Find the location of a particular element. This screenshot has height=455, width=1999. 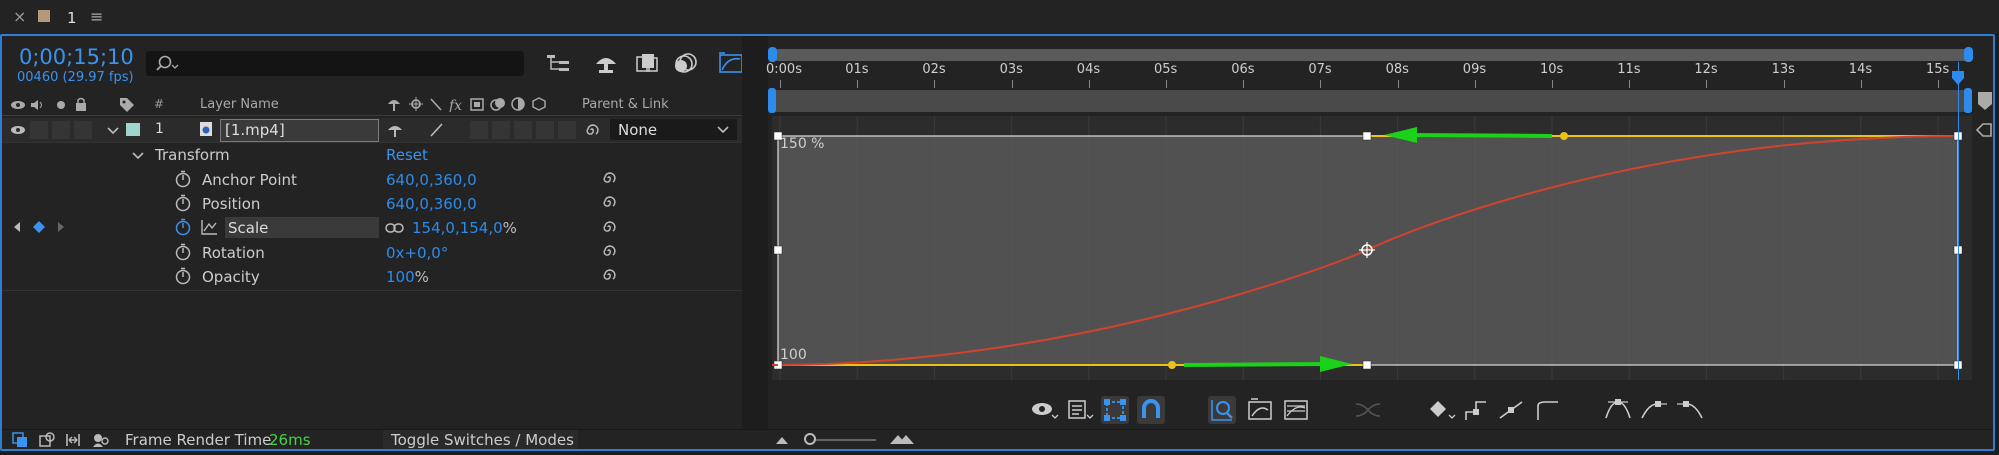

frame-count: 00460 (29.97 fps) is located at coordinates (75, 77).